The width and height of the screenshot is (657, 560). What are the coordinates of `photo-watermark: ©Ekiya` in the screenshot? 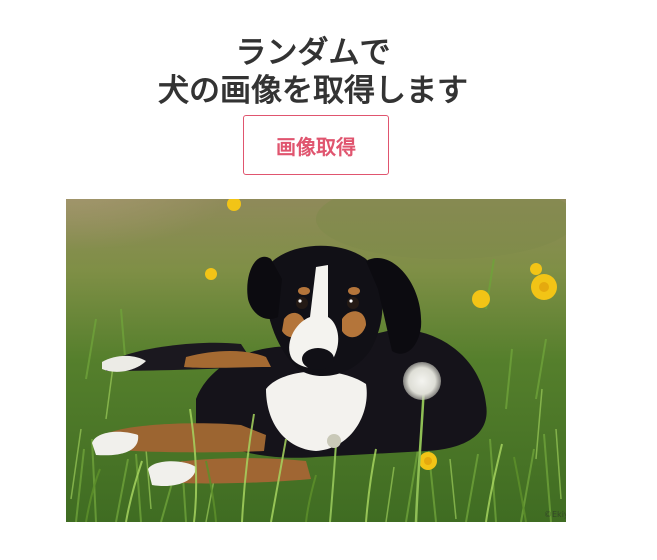 It's located at (555, 514).